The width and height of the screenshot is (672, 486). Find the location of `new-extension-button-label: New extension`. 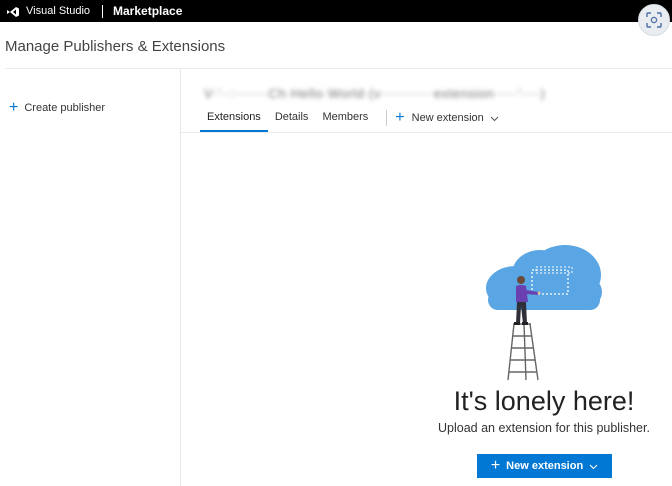

new-extension-button-label: New extension is located at coordinates (545, 466).